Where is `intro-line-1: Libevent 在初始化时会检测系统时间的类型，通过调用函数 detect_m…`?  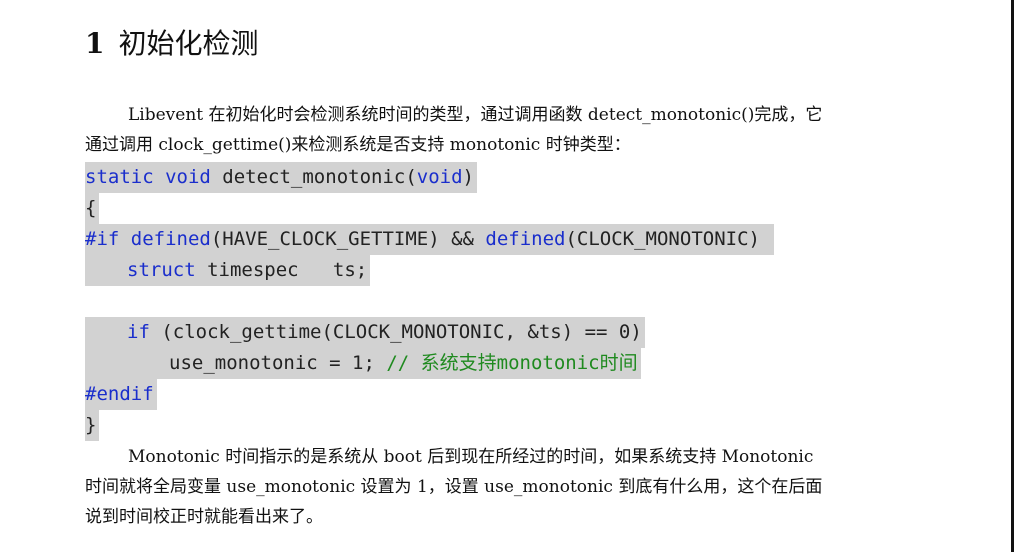
intro-line-1: Libevent 在初始化时会检测系统时间的类型，通过调用函数 detect_m… is located at coordinates (475, 115).